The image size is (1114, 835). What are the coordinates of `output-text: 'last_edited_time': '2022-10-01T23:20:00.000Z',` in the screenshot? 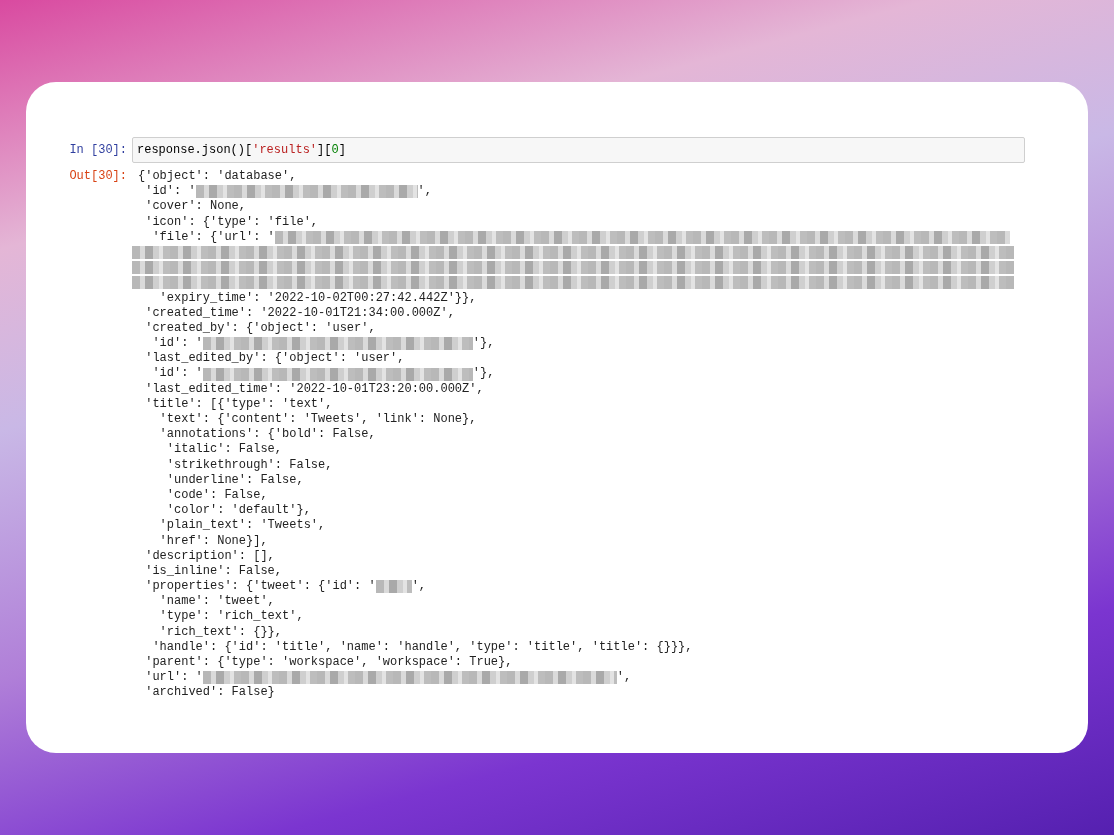 It's located at (314, 389).